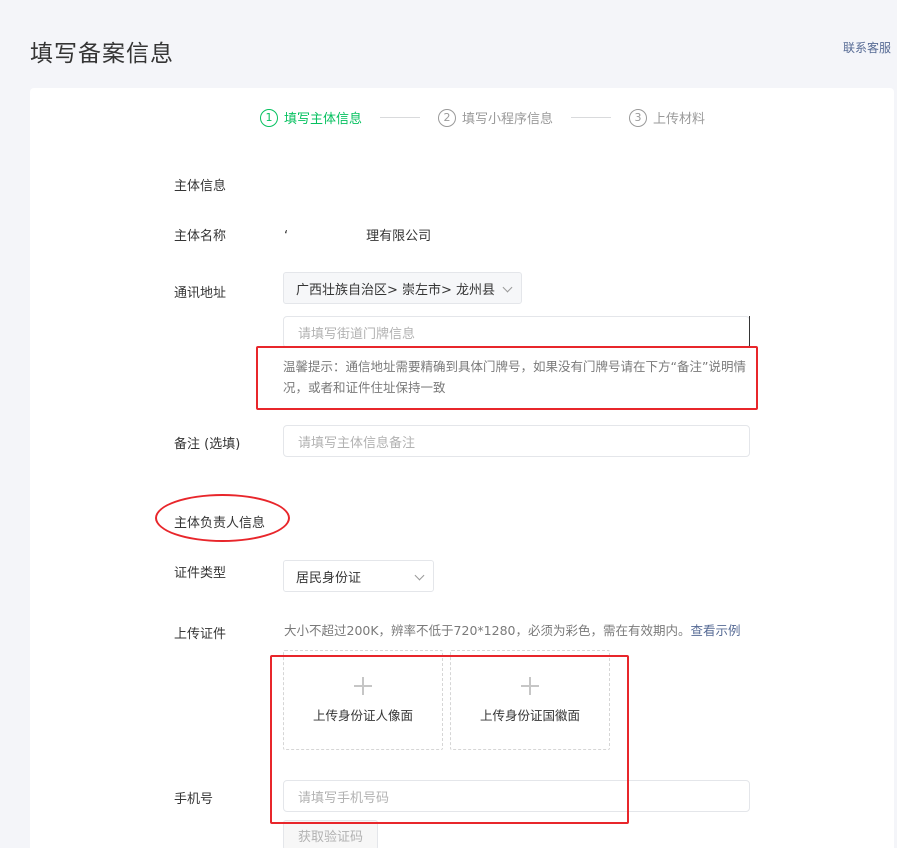  I want to click on remark-label: 备注 (选填), so click(207, 444).